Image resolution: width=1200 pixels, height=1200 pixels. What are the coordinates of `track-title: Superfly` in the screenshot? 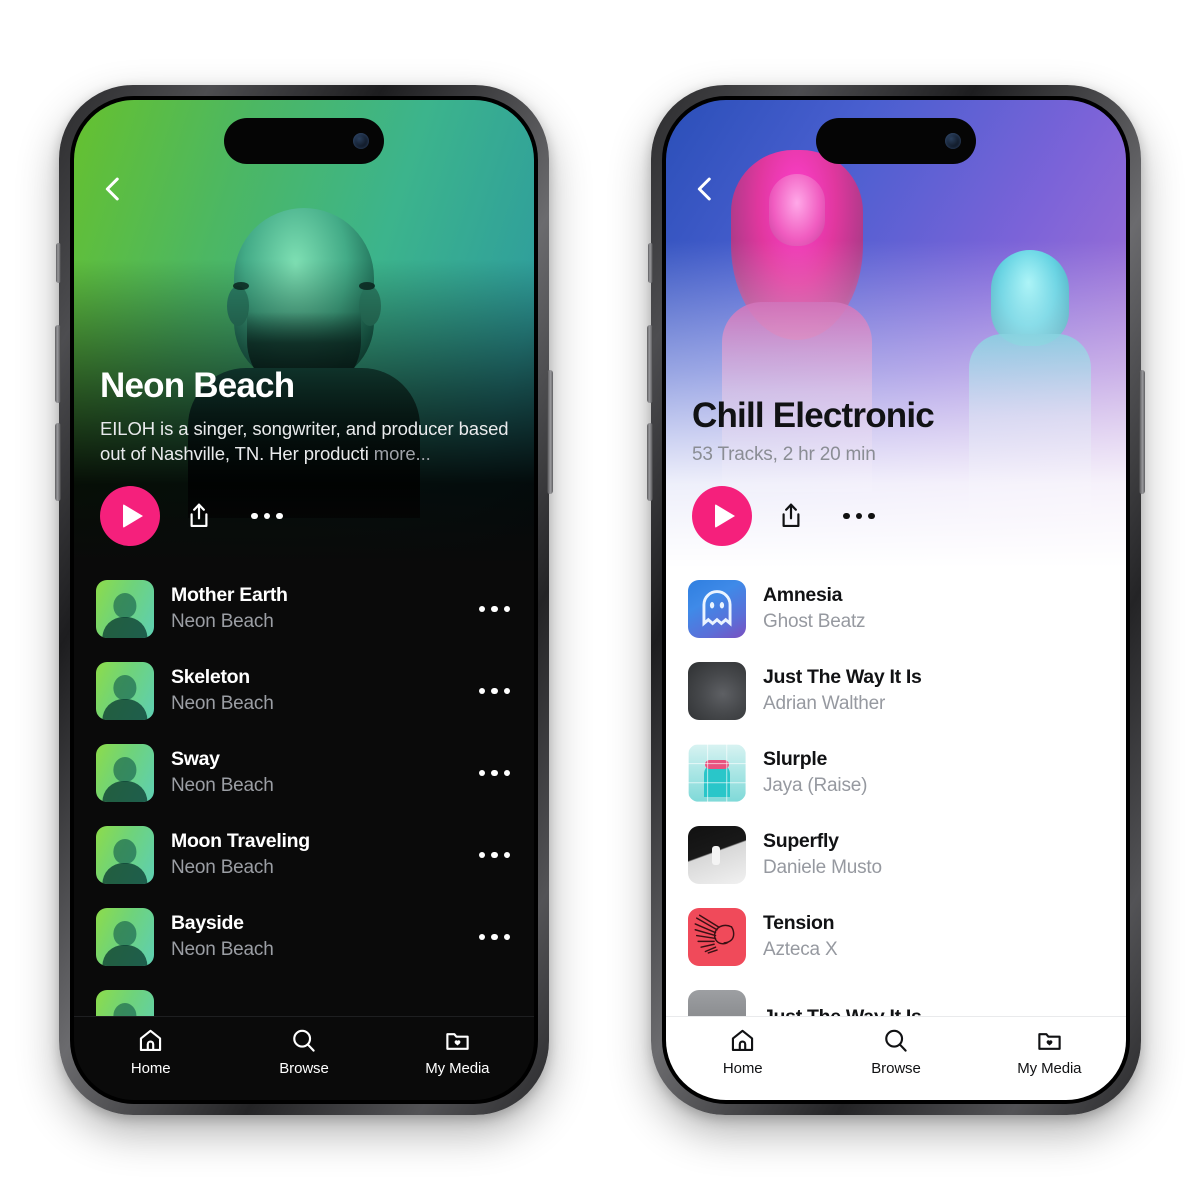 It's located at (801, 840).